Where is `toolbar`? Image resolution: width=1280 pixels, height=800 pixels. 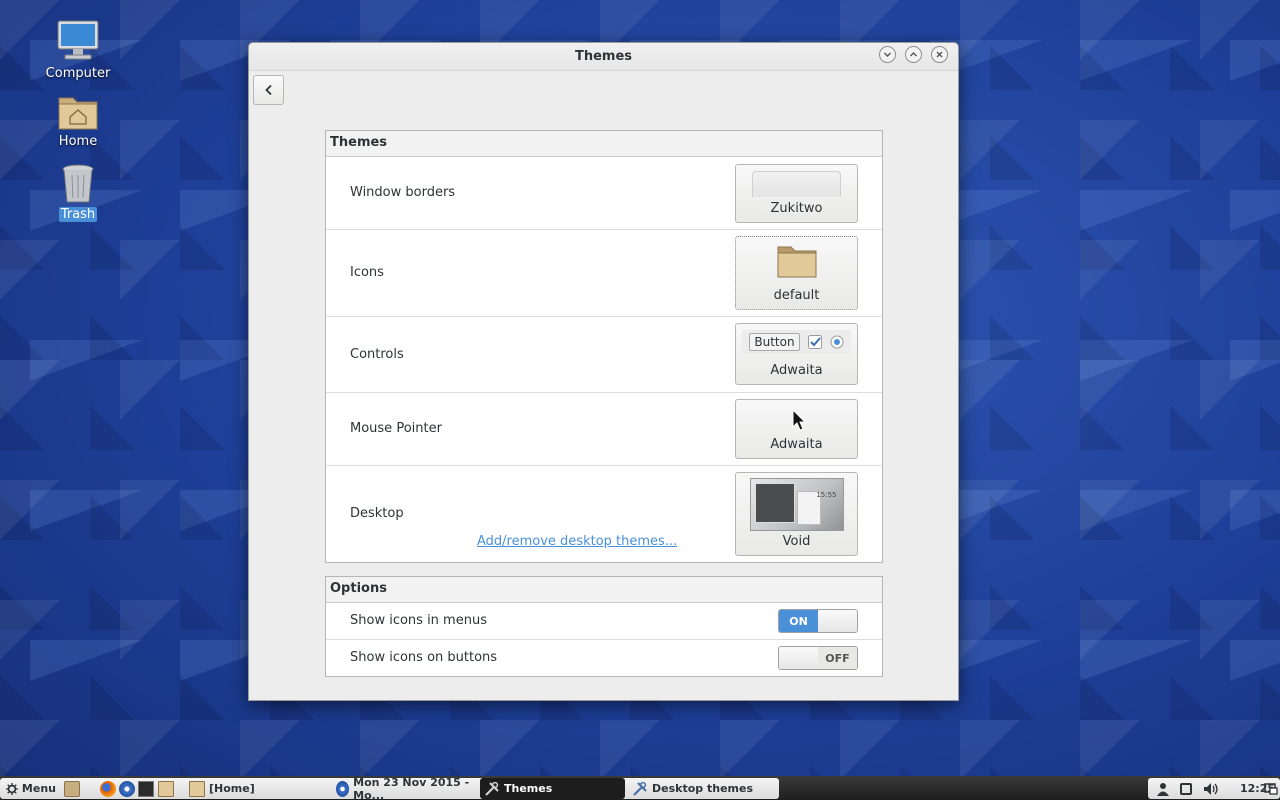 toolbar is located at coordinates (603, 90).